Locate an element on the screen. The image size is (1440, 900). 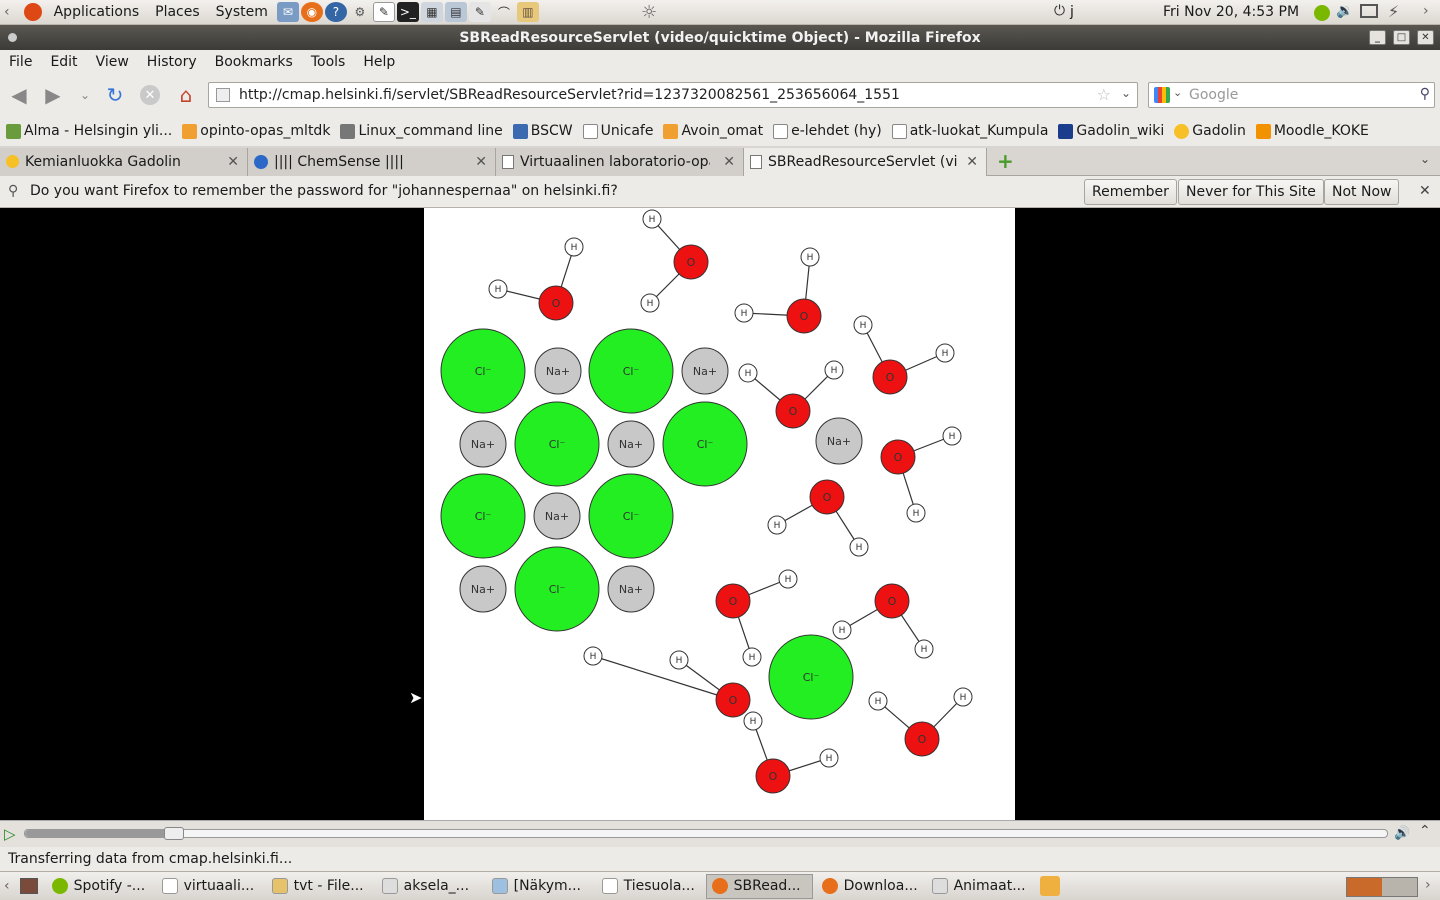
folder-icon is located at coordinates (190, 131).